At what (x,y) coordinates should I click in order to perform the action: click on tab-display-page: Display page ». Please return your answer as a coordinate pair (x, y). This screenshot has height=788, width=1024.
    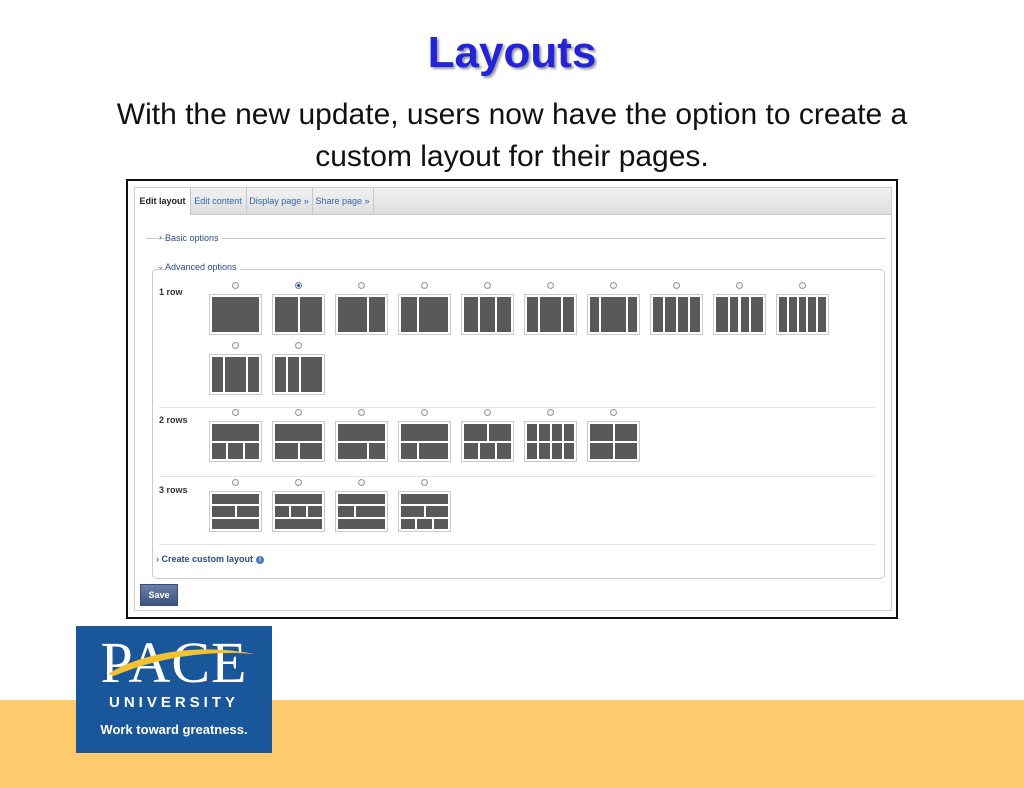
    Looking at the image, I should click on (279, 201).